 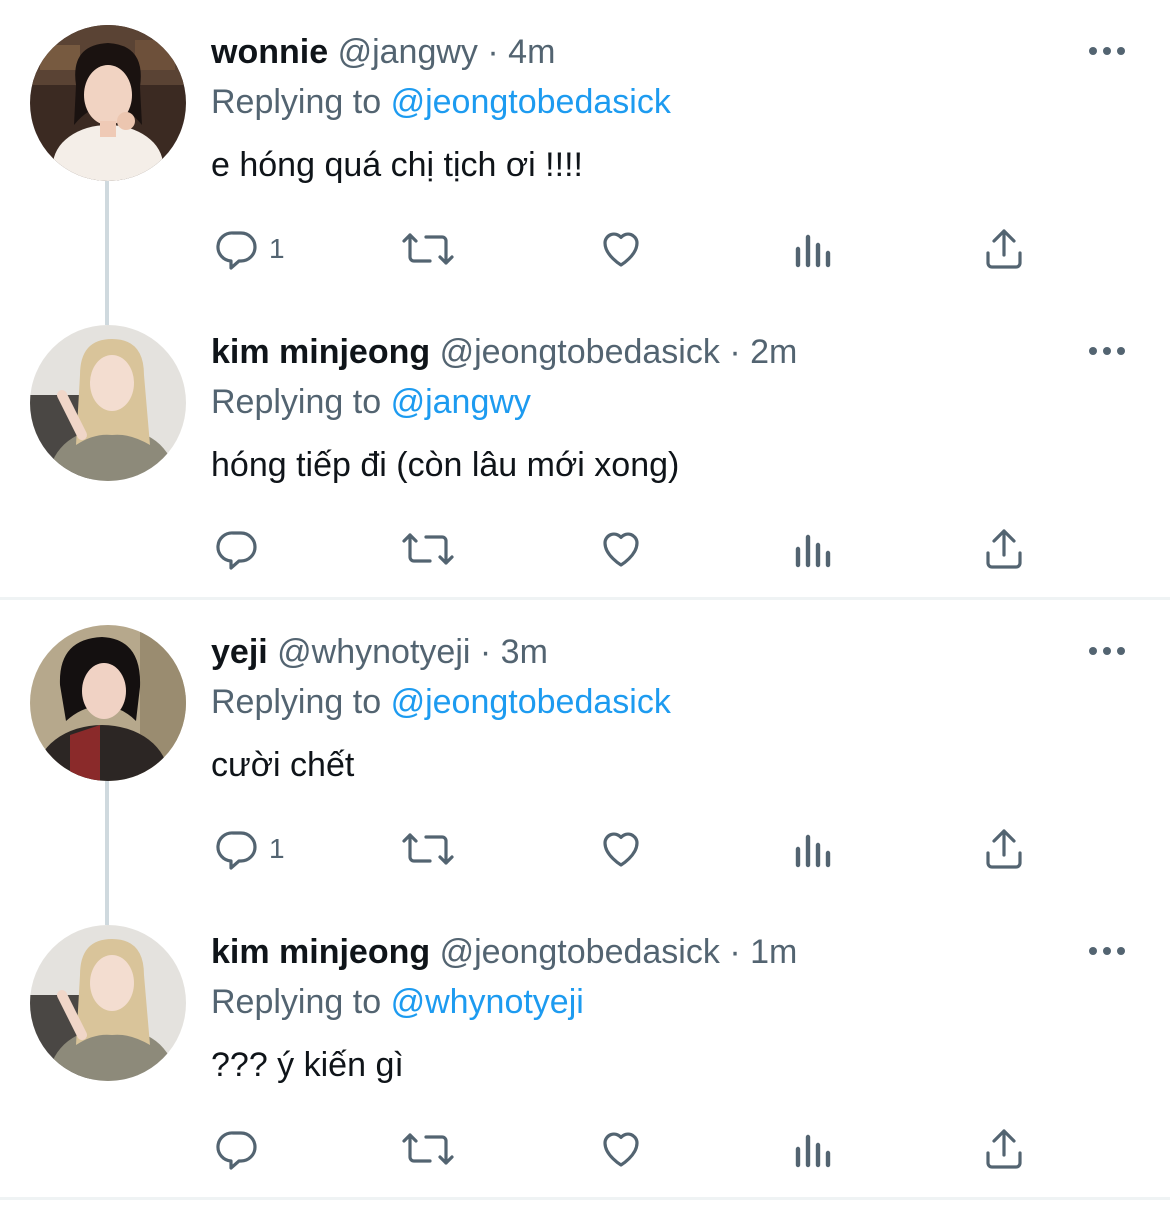 I want to click on tweet-header: wonnie @jangwy · 4m, so click(x=383, y=52).